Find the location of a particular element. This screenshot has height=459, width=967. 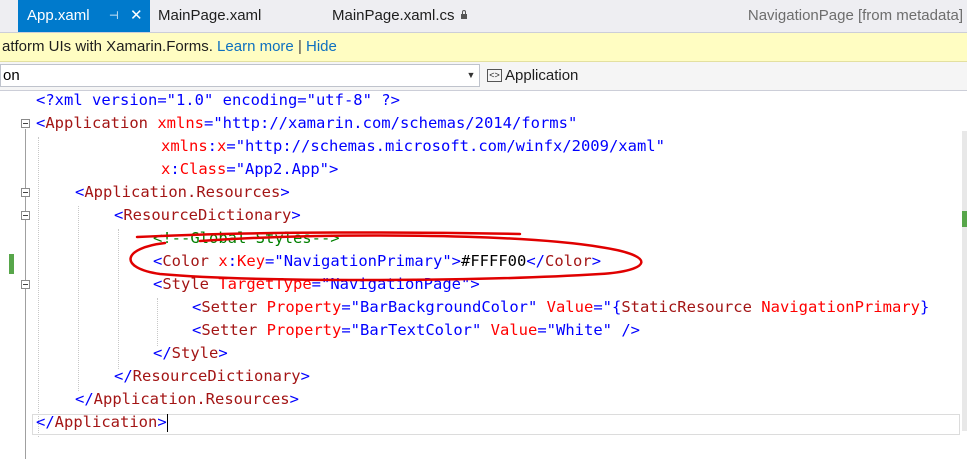

type-dropdown-value: on is located at coordinates (11, 75).